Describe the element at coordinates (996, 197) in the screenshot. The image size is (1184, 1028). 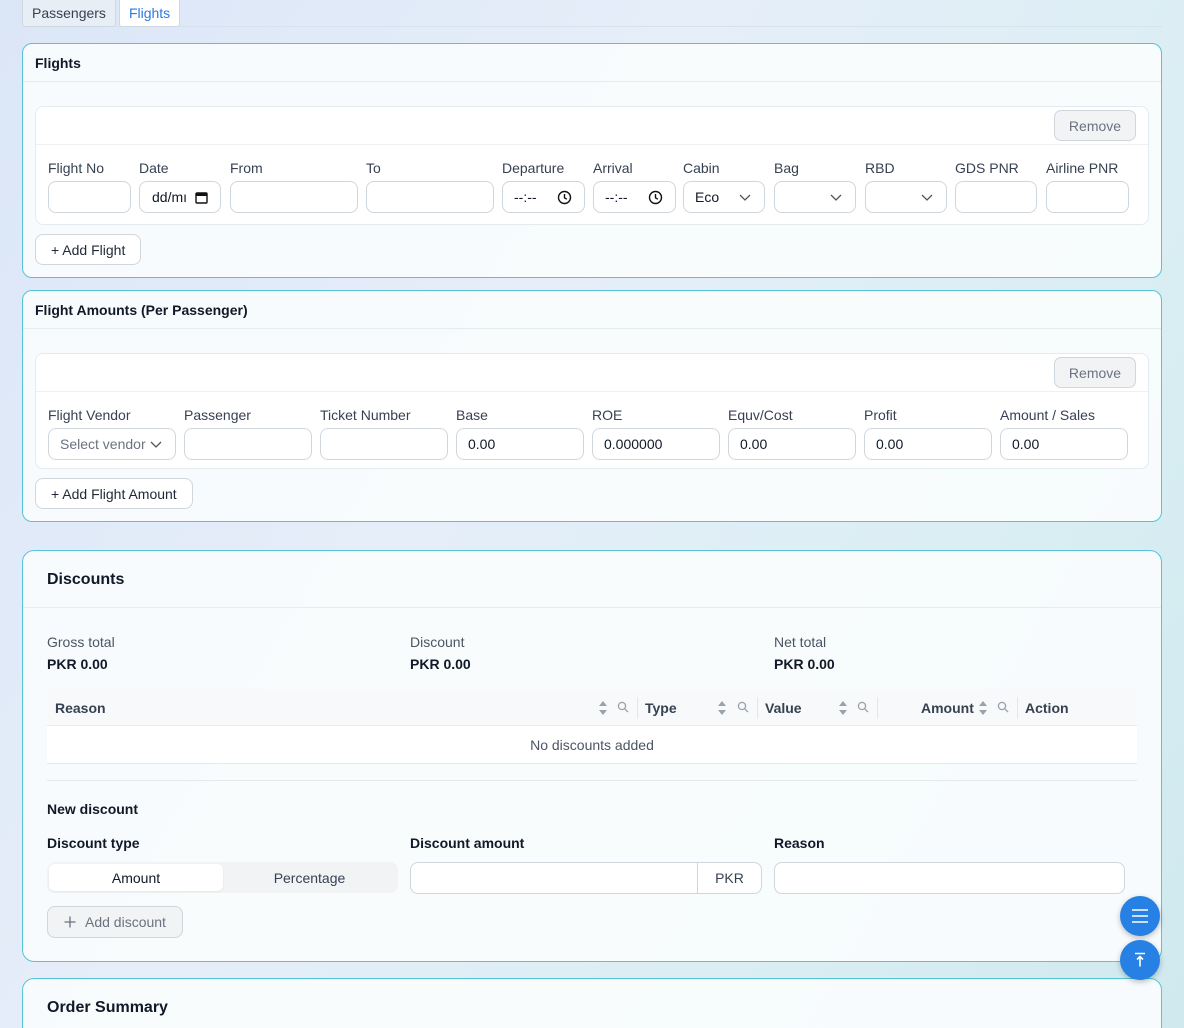
I see `gds-pnr-input` at that location.